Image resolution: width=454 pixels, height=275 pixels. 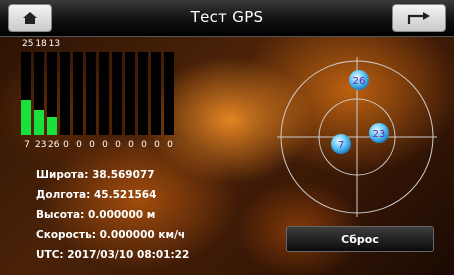 I want to click on title-bar: Тест GPS, so click(x=227, y=18).